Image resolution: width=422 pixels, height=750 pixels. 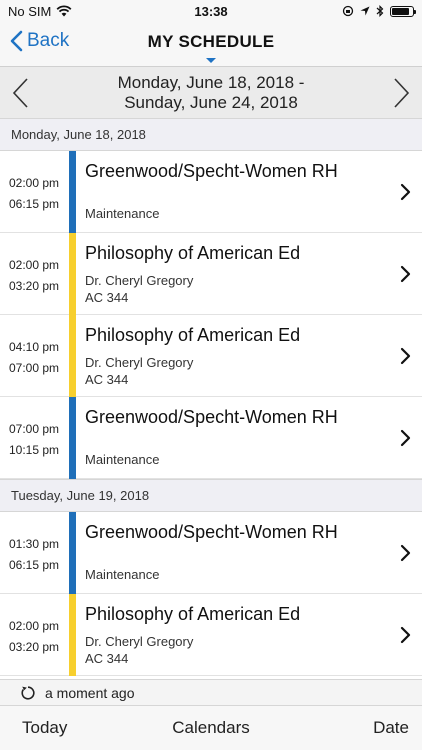 I want to click on navigation-bar: Back MY SCHEDULE, so click(x=211, y=44).